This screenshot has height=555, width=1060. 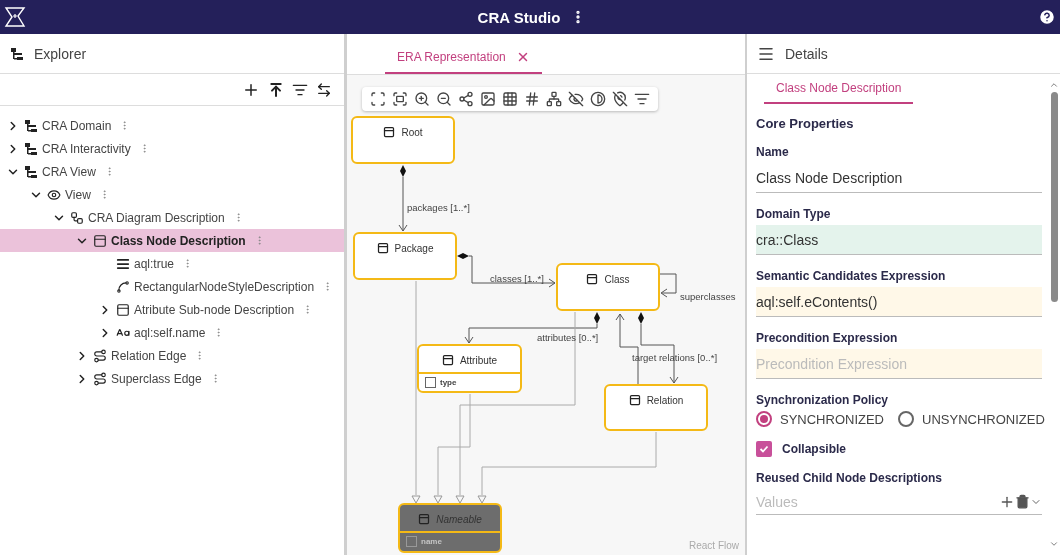 I want to click on details-tab: Class Node Description, so click(x=839, y=92).